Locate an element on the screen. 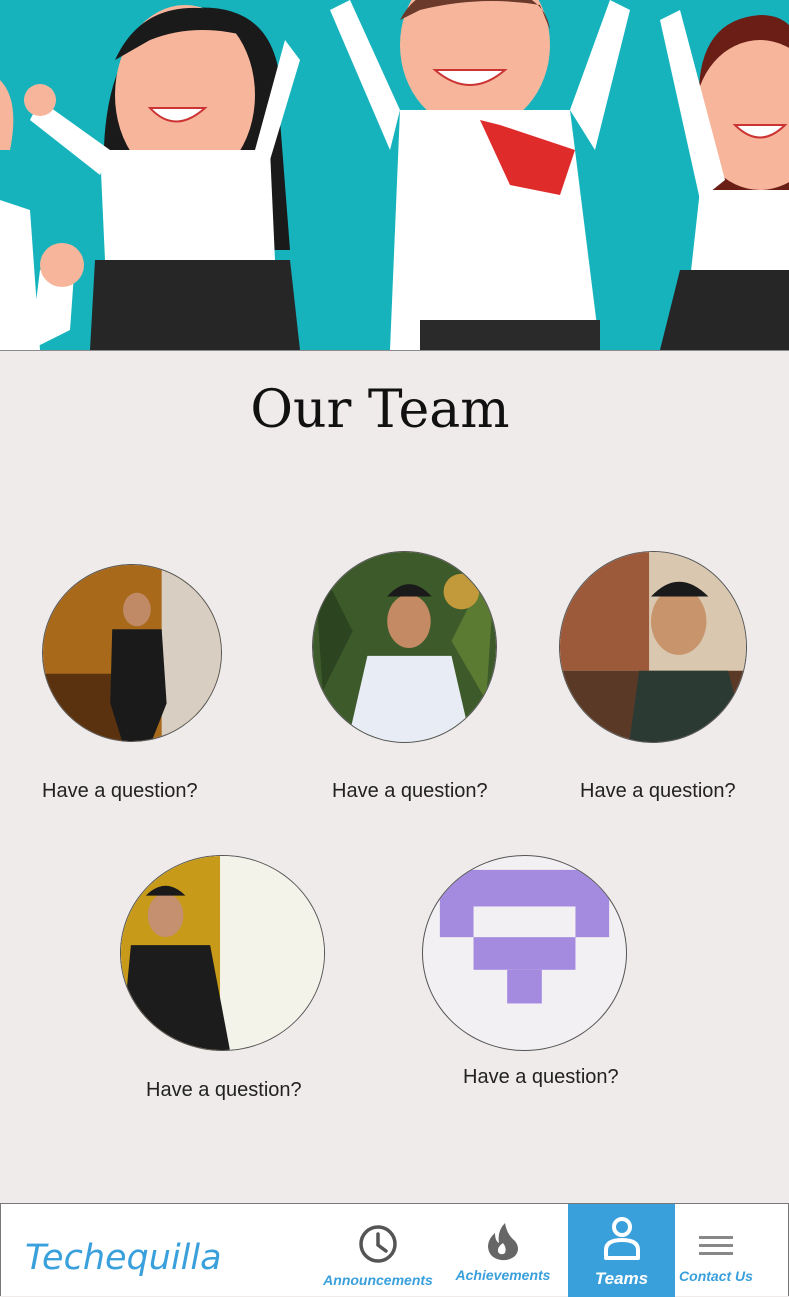  brand-logo-text: Techequilla is located at coordinates (123, 1258).